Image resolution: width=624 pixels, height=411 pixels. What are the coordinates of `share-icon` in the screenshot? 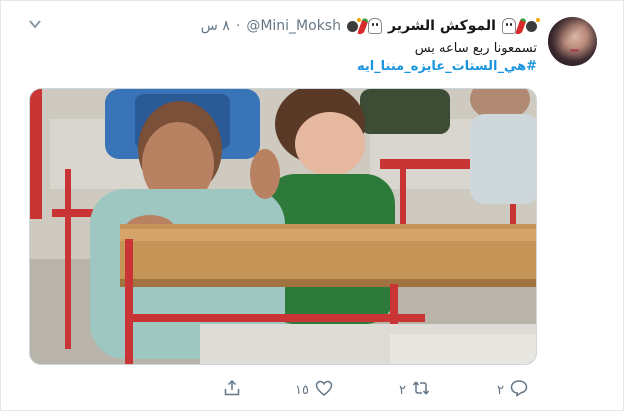 It's located at (232, 390).